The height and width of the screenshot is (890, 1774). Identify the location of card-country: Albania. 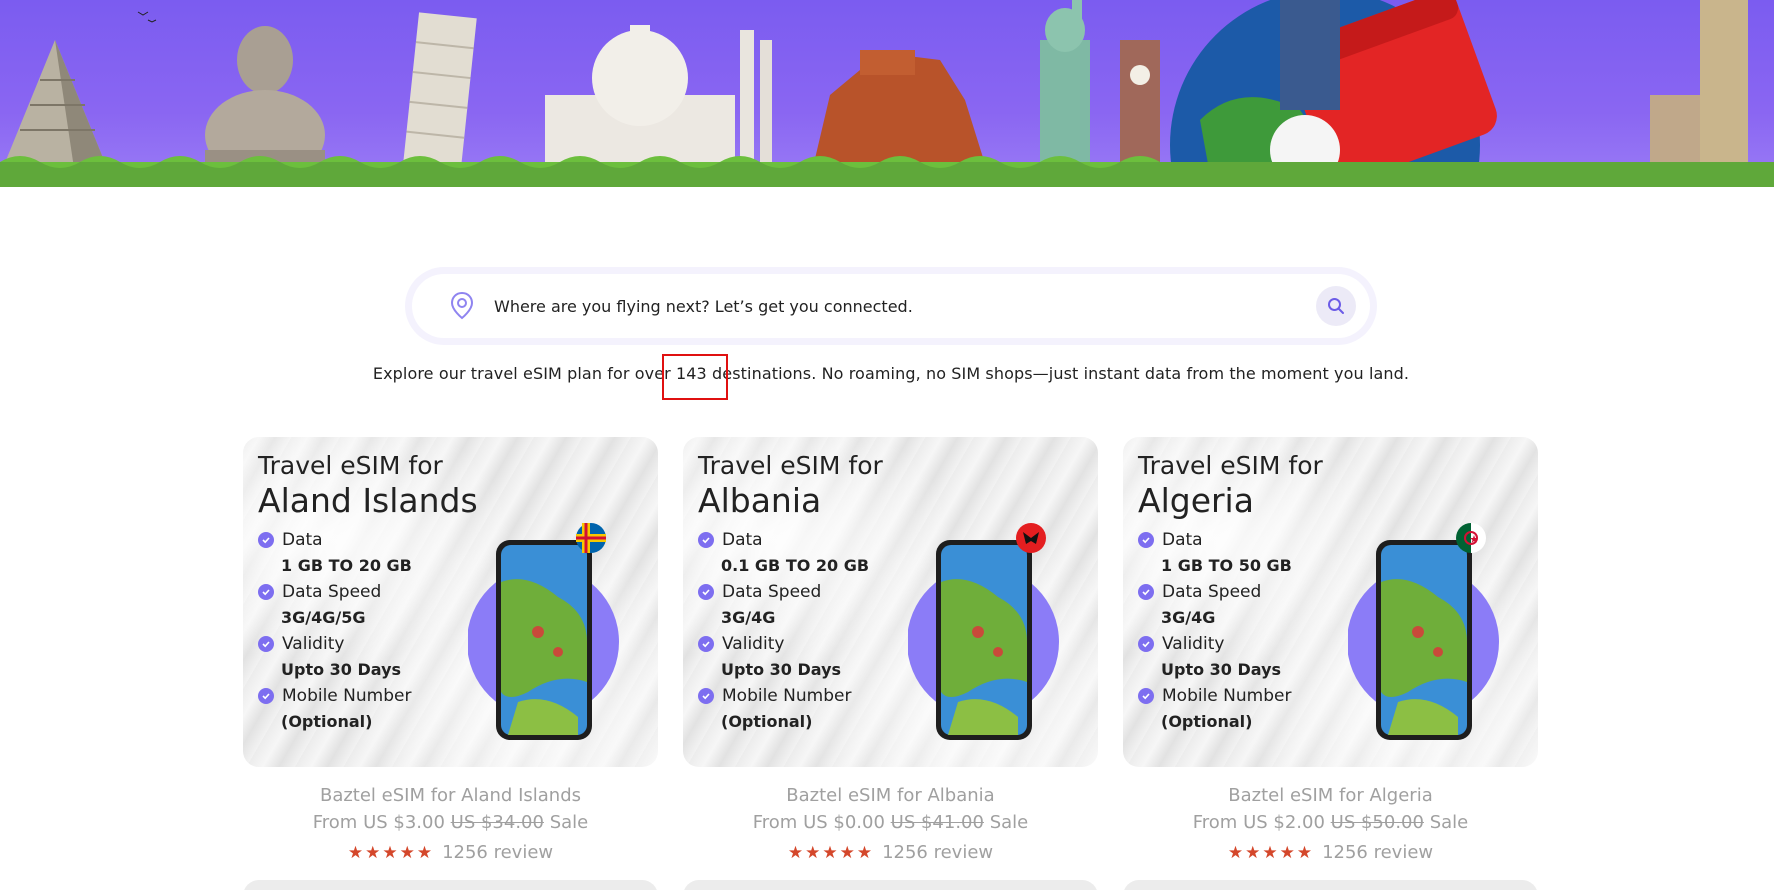
(760, 500).